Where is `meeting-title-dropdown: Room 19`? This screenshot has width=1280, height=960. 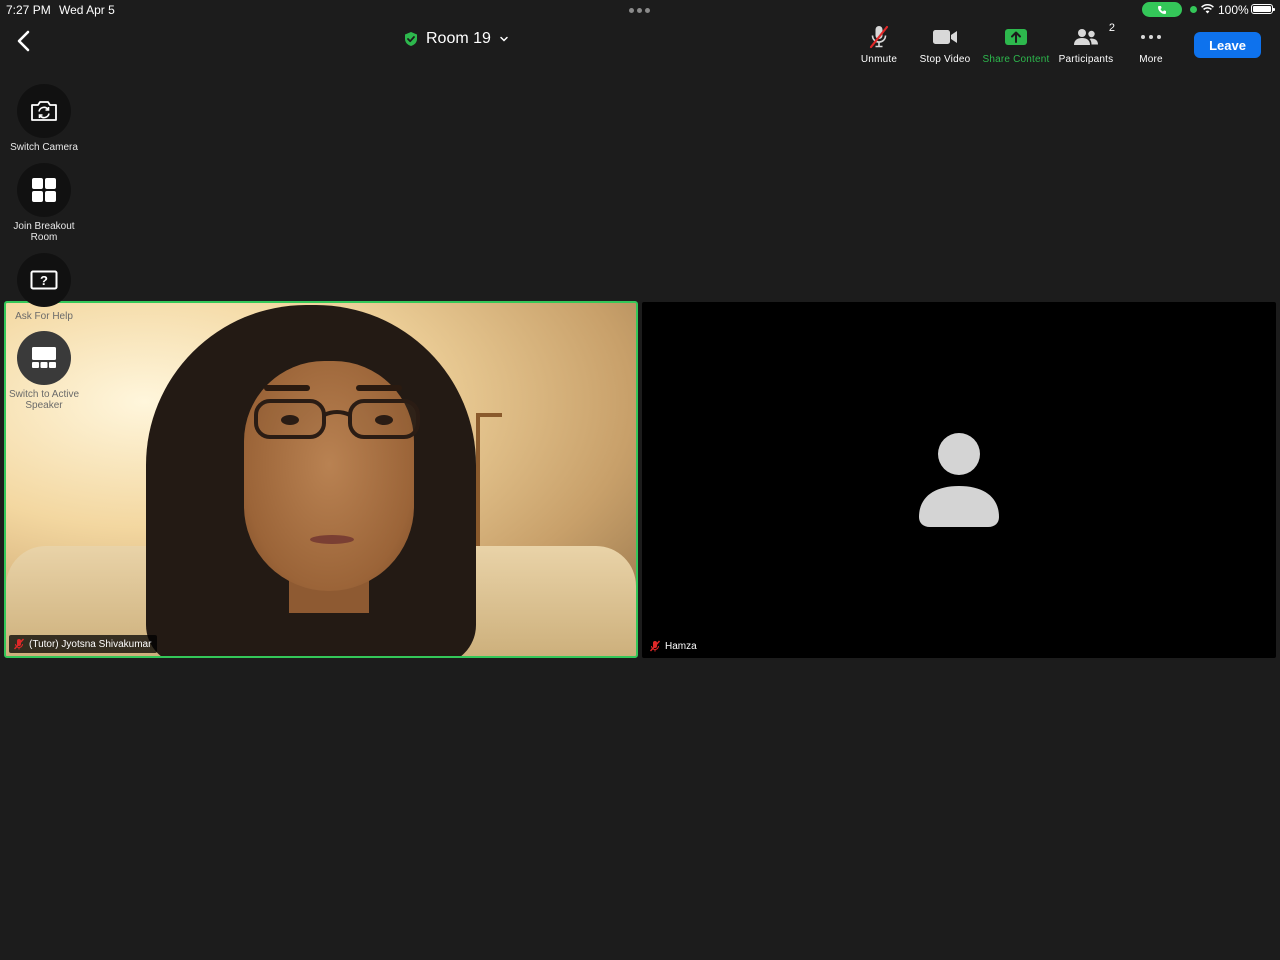 meeting-title-dropdown: Room 19 is located at coordinates (456, 39).